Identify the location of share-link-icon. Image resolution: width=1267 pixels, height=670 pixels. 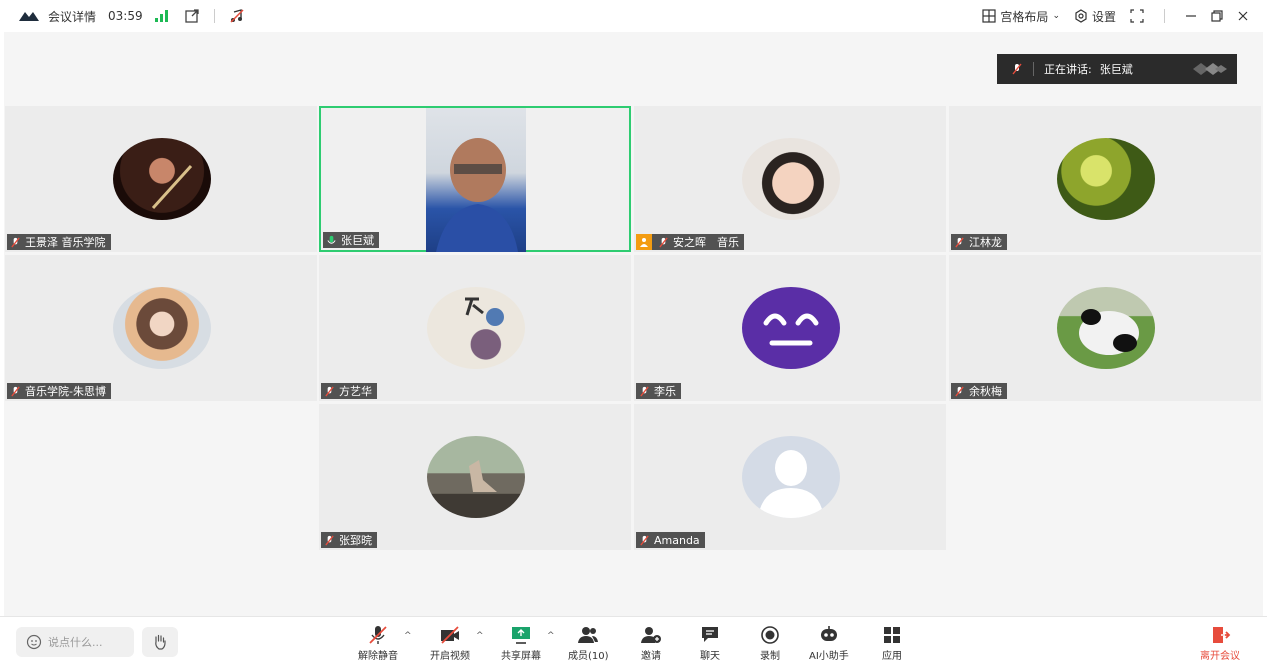
(192, 16).